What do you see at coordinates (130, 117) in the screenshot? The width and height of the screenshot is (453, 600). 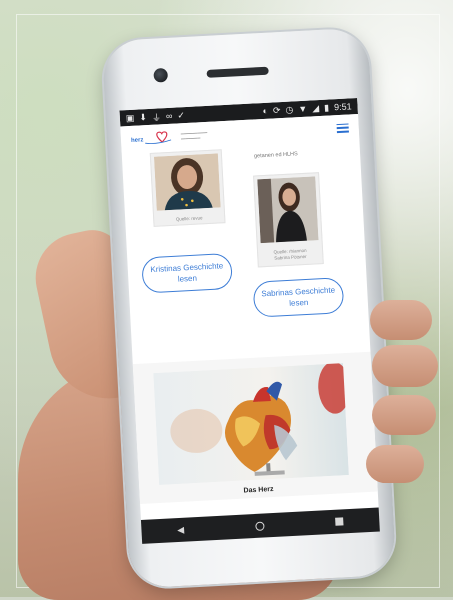 I see `image-icon: ▣` at bounding box center [130, 117].